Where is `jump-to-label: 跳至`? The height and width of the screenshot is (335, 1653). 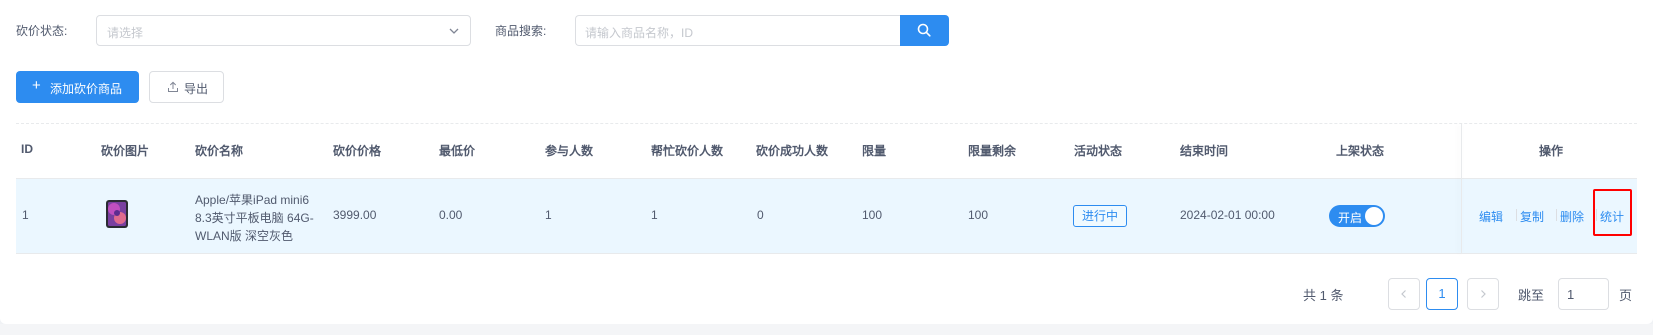
jump-to-label: 跳至 is located at coordinates (1531, 295).